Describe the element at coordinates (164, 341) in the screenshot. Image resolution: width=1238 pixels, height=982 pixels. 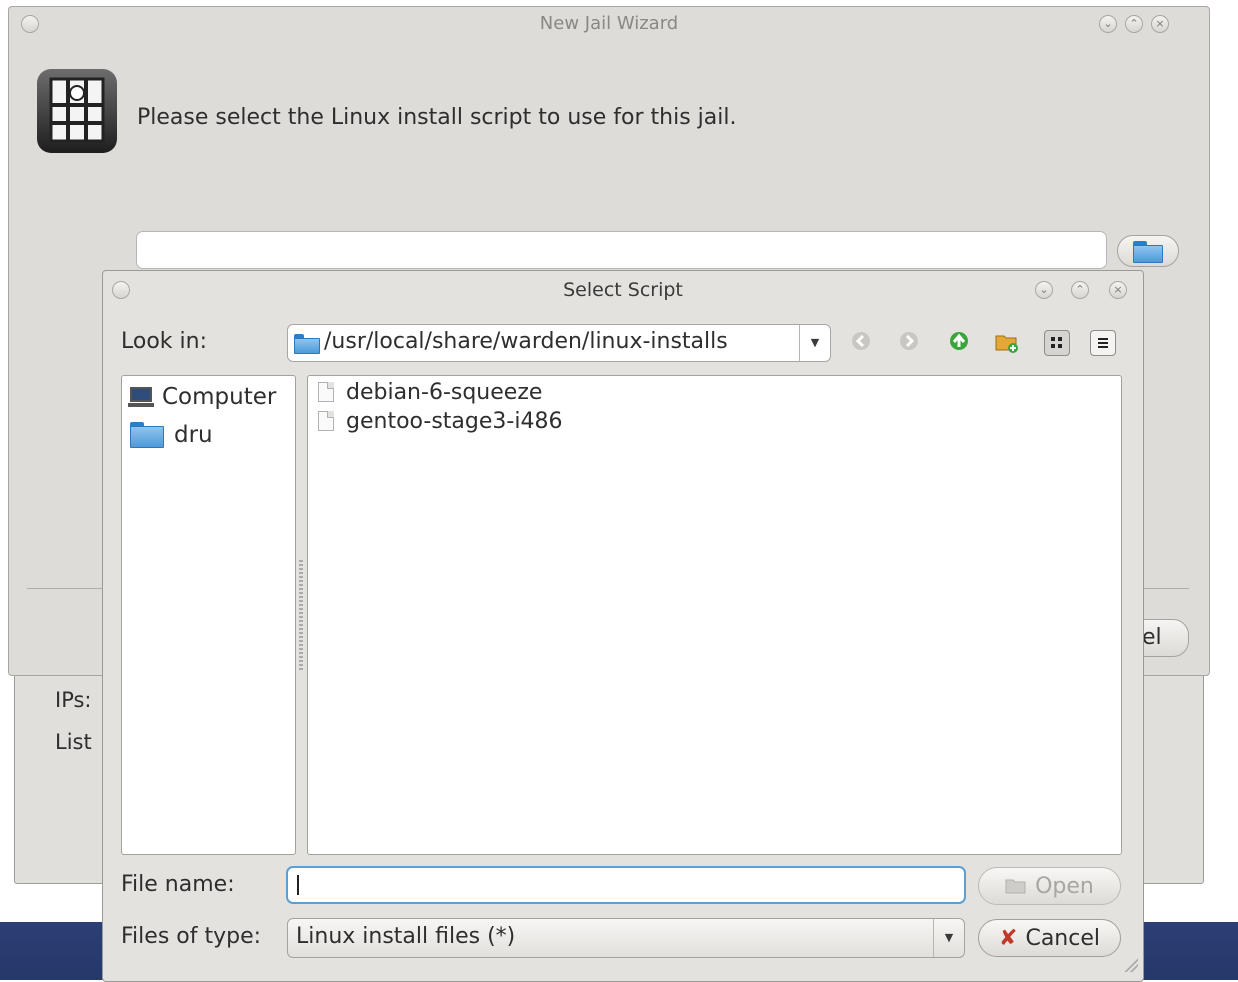
I see `look-in-label: Look in:` at that location.